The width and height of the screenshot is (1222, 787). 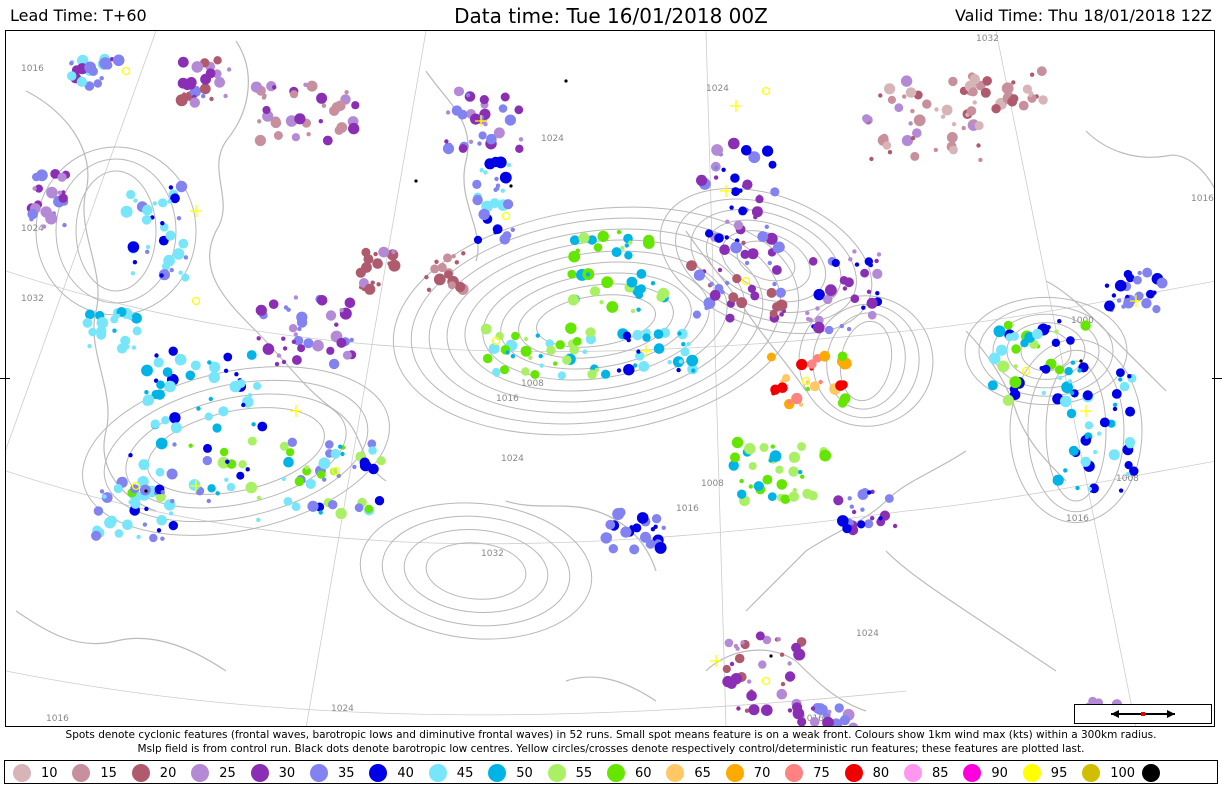 I want to click on isobar-label: 1024, so click(x=32, y=229).